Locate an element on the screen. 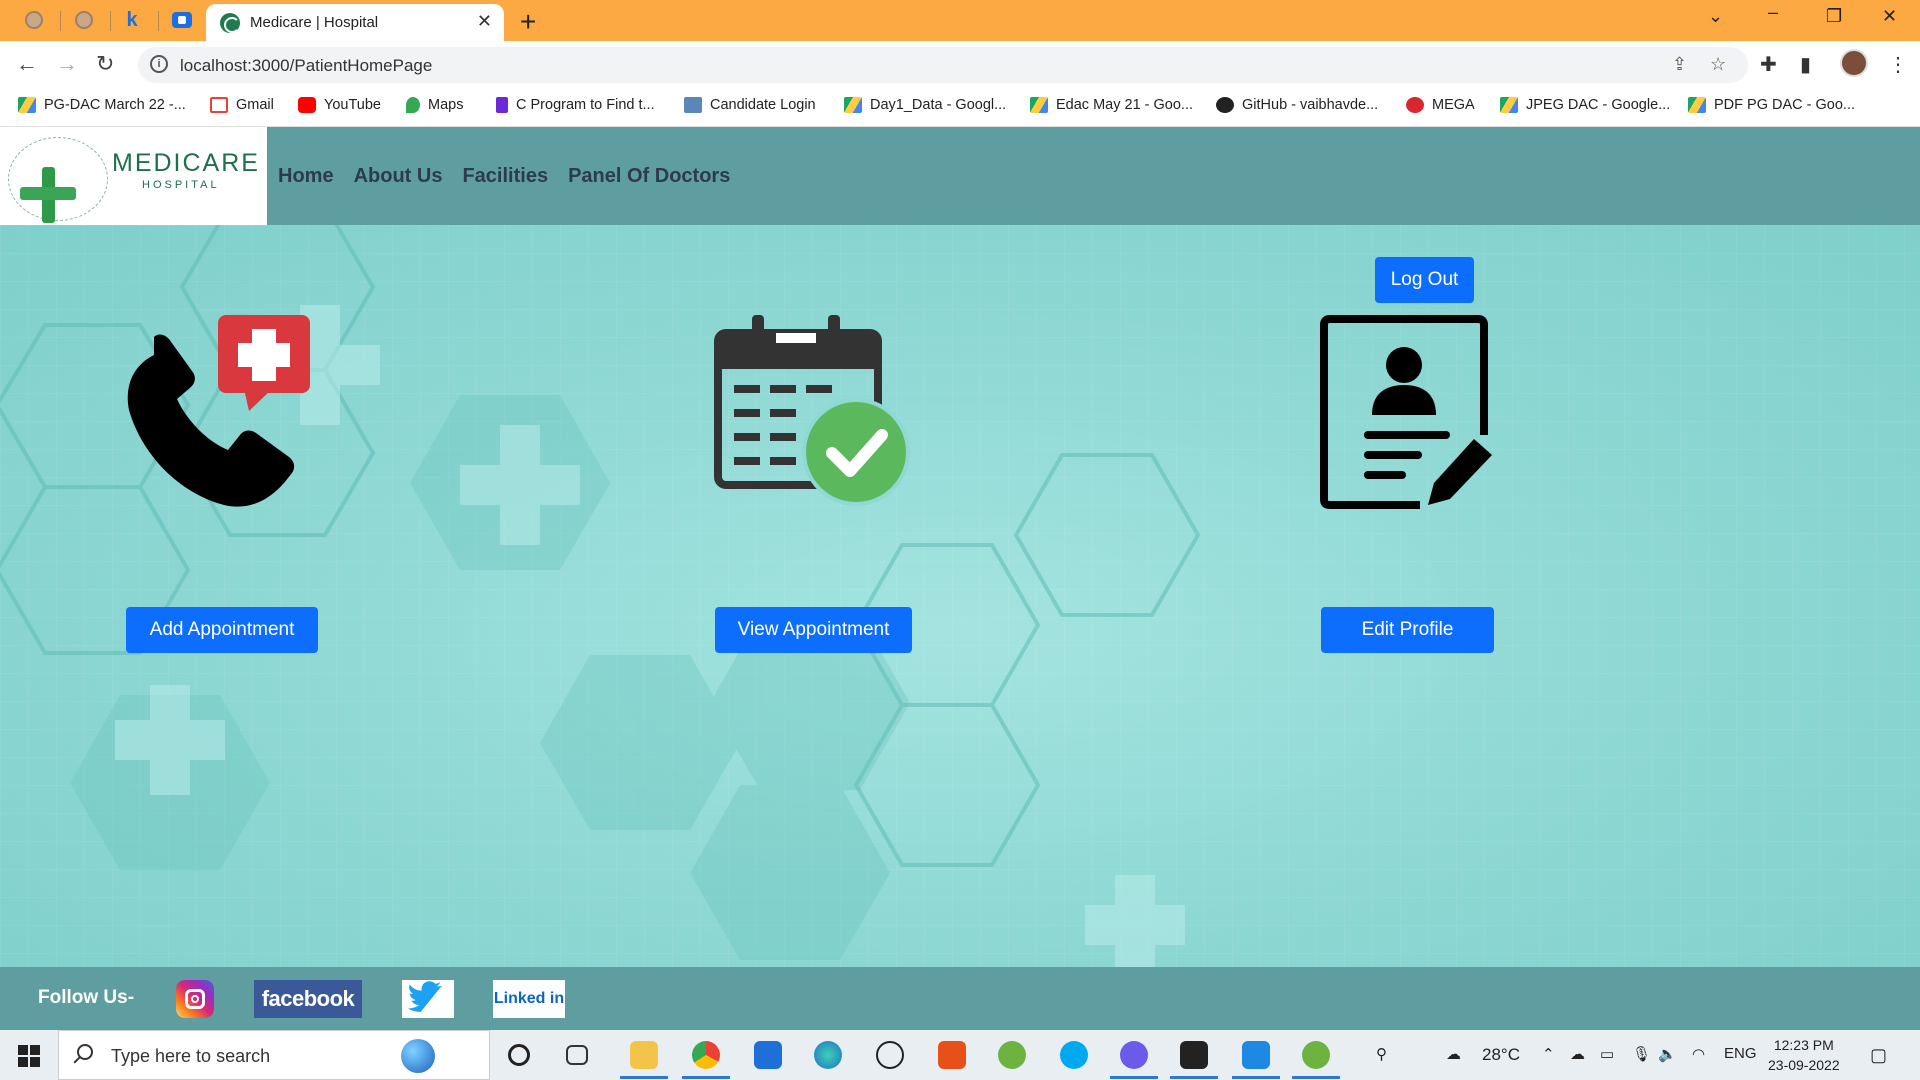 The image size is (1920, 1080). nav-home: Home is located at coordinates (306, 176).